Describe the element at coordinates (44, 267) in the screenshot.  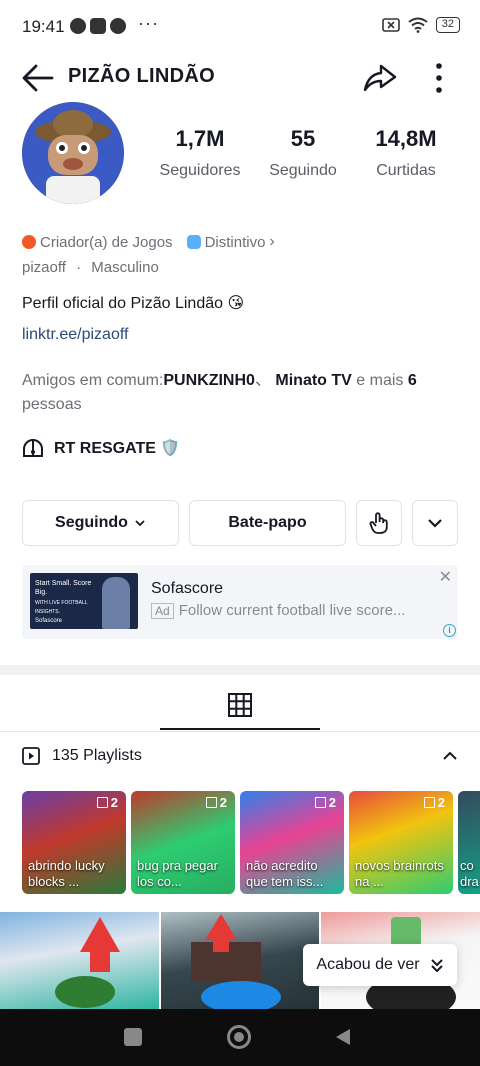
I see `username: pizaoff` at that location.